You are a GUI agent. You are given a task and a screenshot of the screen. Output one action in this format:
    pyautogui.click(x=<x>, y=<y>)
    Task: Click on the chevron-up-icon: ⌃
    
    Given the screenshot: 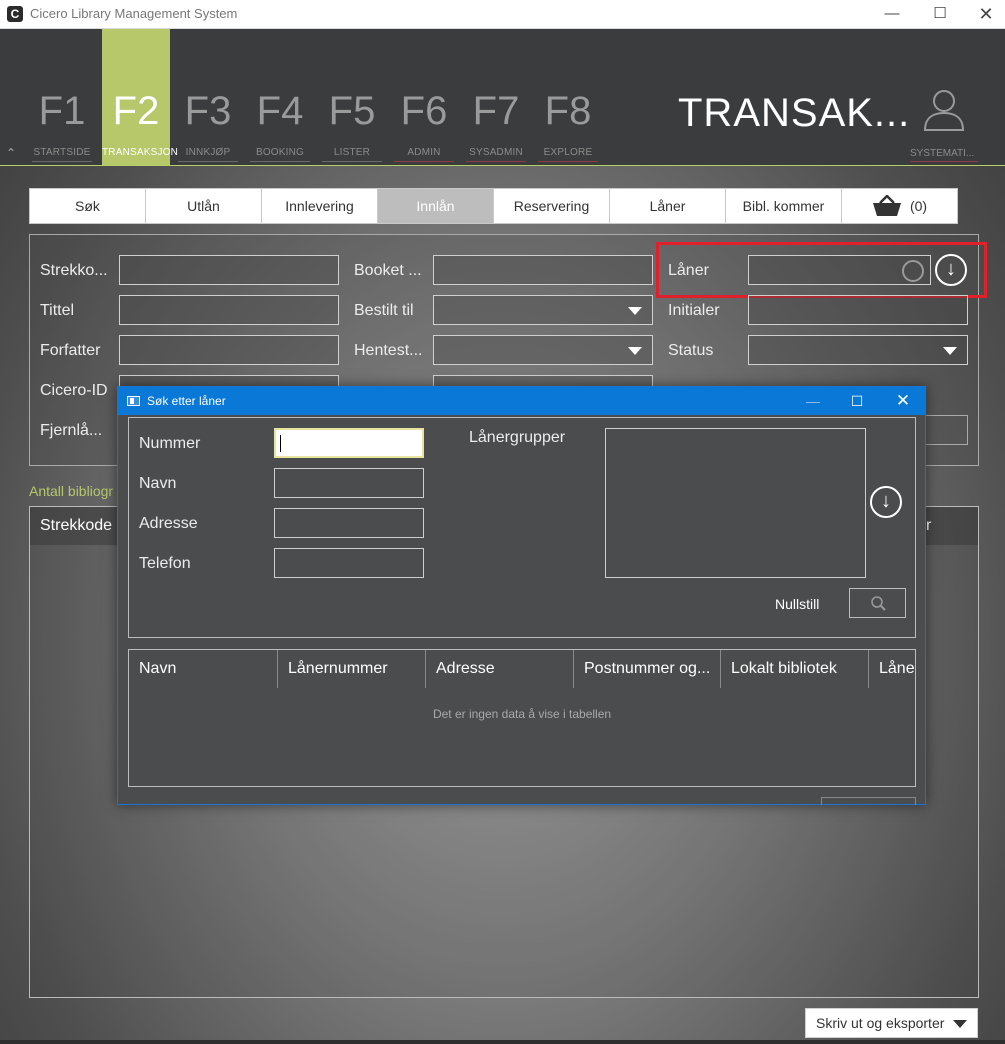 What is the action you would take?
    pyautogui.click(x=11, y=153)
    